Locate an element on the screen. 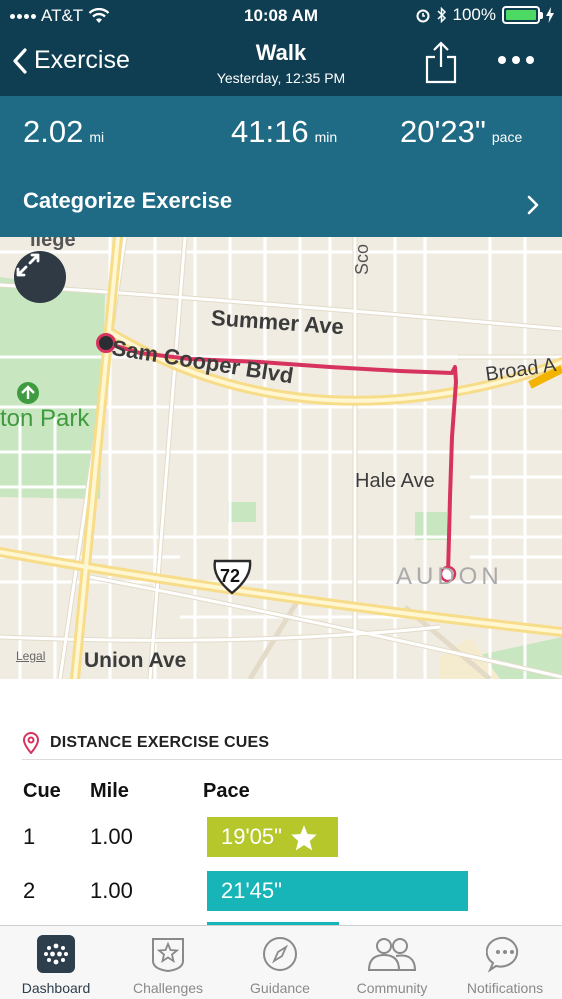  tab-challenges: Challenges is located at coordinates (168, 965).